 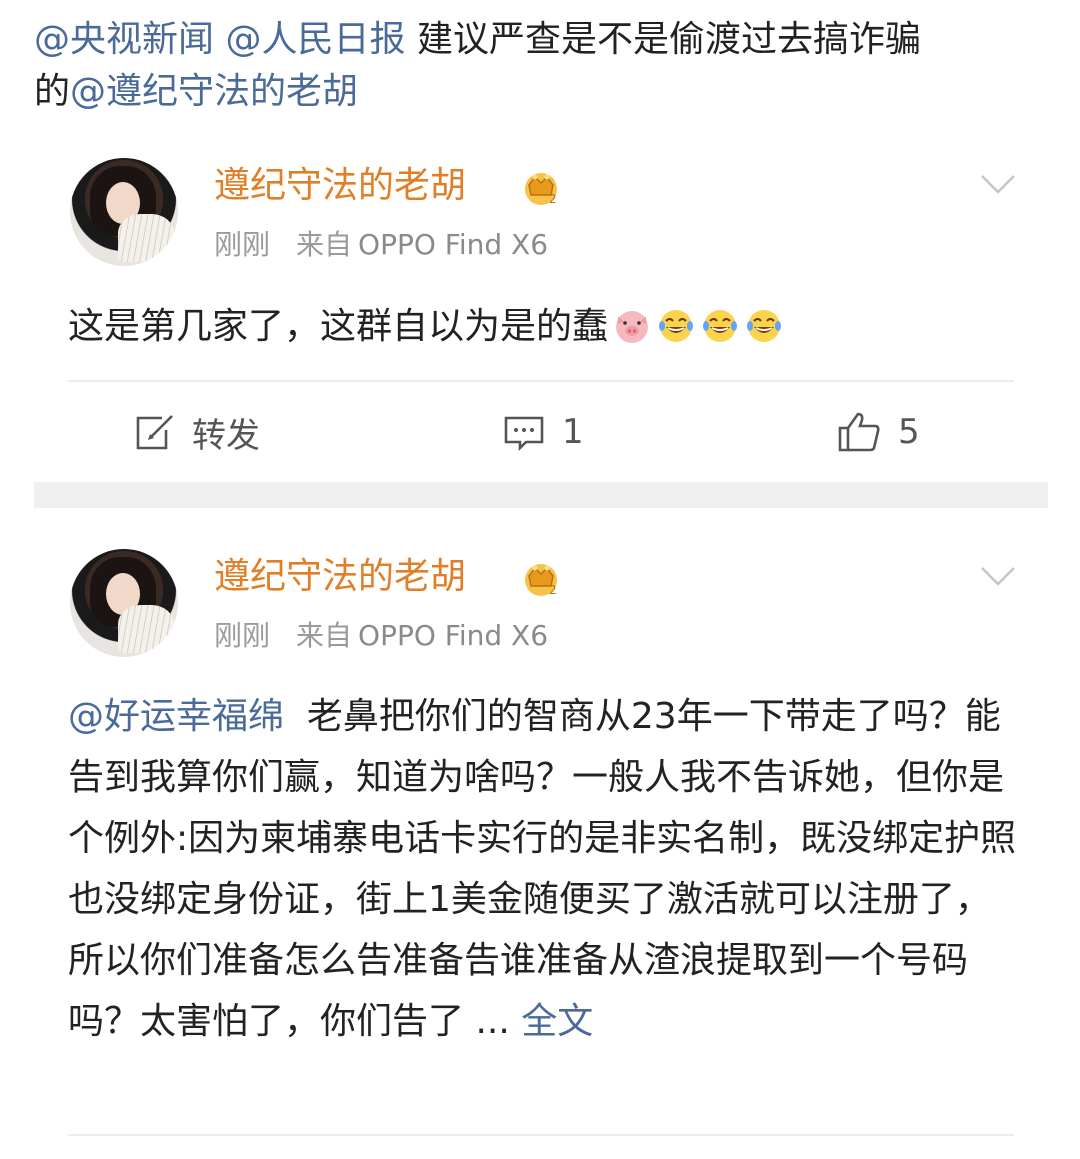 I want to click on repost-icon, so click(x=154, y=432).